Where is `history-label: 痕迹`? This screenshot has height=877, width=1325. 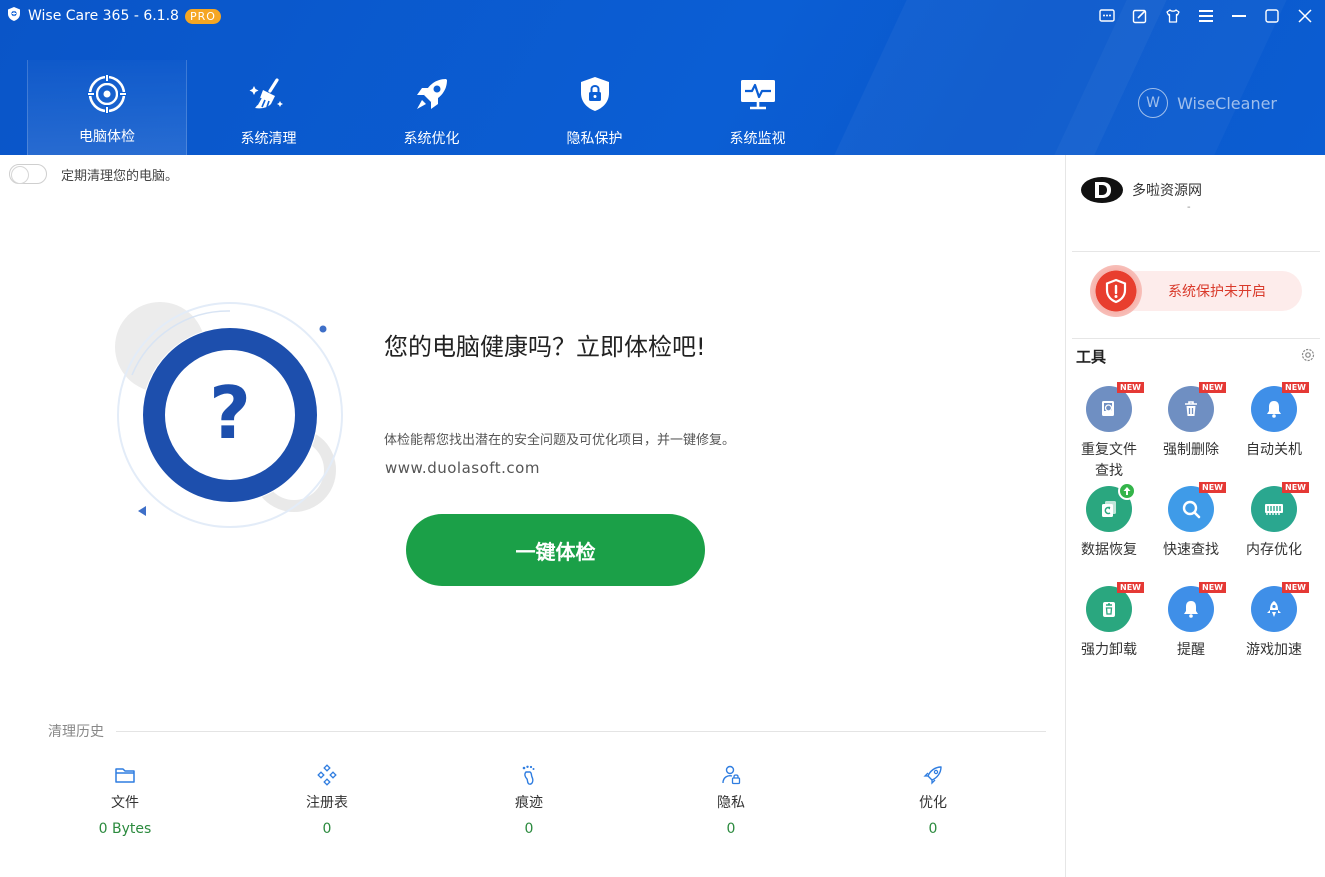 history-label: 痕迹 is located at coordinates (529, 803).